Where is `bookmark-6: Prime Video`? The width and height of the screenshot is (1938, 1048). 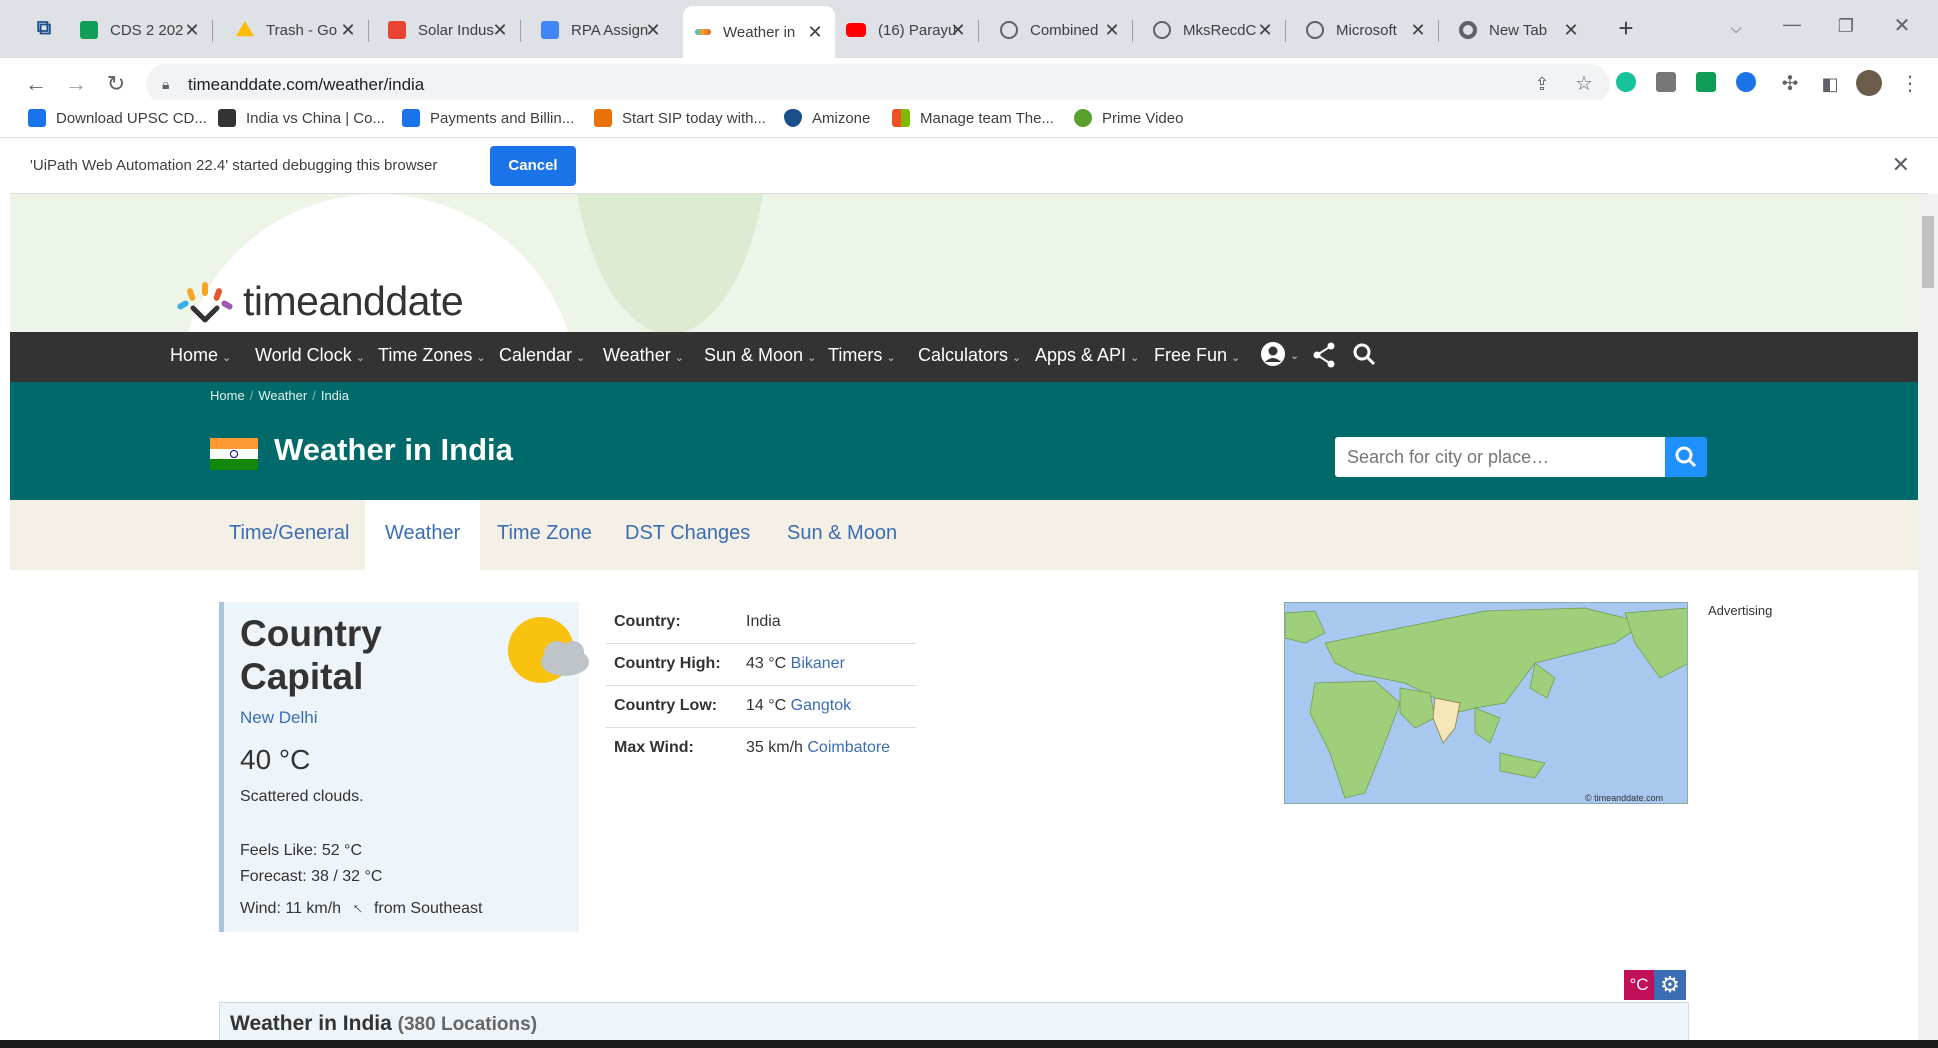 bookmark-6: Prime Video is located at coordinates (1128, 118).